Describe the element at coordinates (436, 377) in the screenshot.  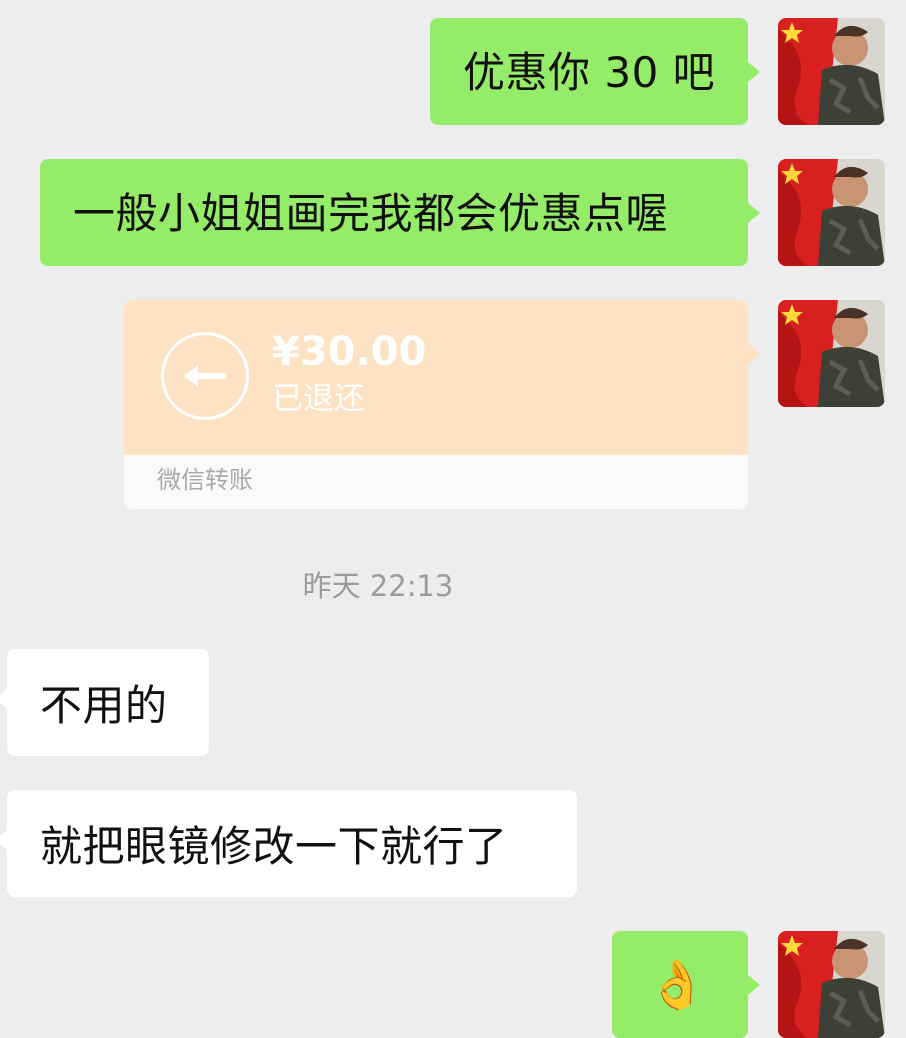
I see `transfer-card-header: ¥30.00 已退还` at that location.